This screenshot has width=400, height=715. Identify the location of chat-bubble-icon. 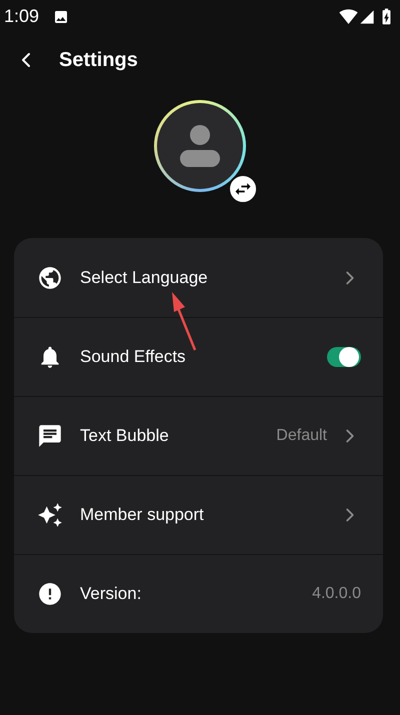
(50, 436).